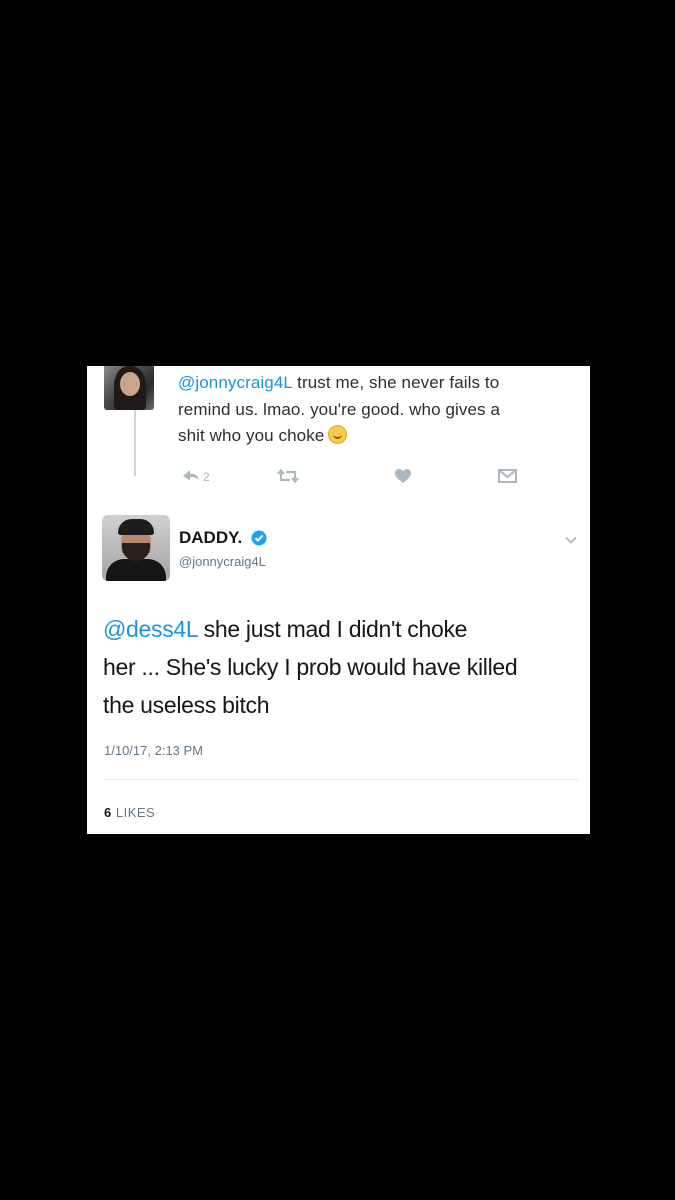  What do you see at coordinates (129, 388) in the screenshot?
I see `reply-avatar` at bounding box center [129, 388].